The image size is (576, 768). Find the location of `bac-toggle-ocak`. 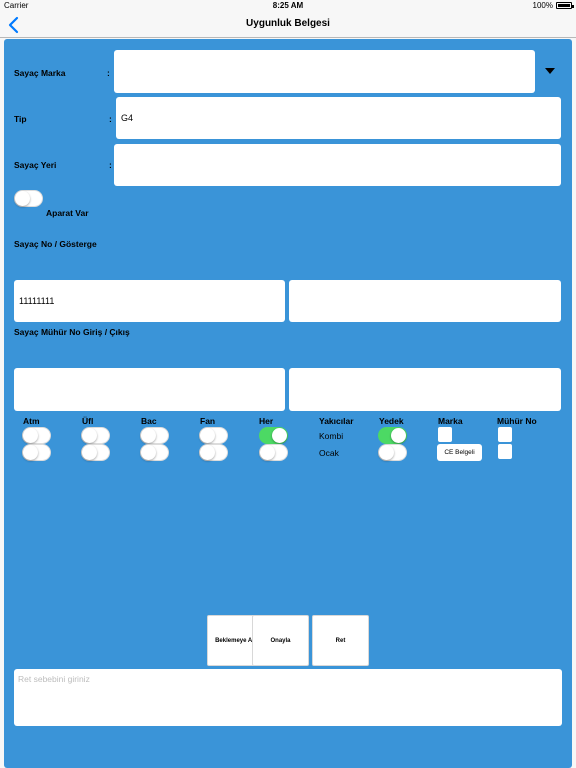

bac-toggle-ocak is located at coordinates (154, 452).